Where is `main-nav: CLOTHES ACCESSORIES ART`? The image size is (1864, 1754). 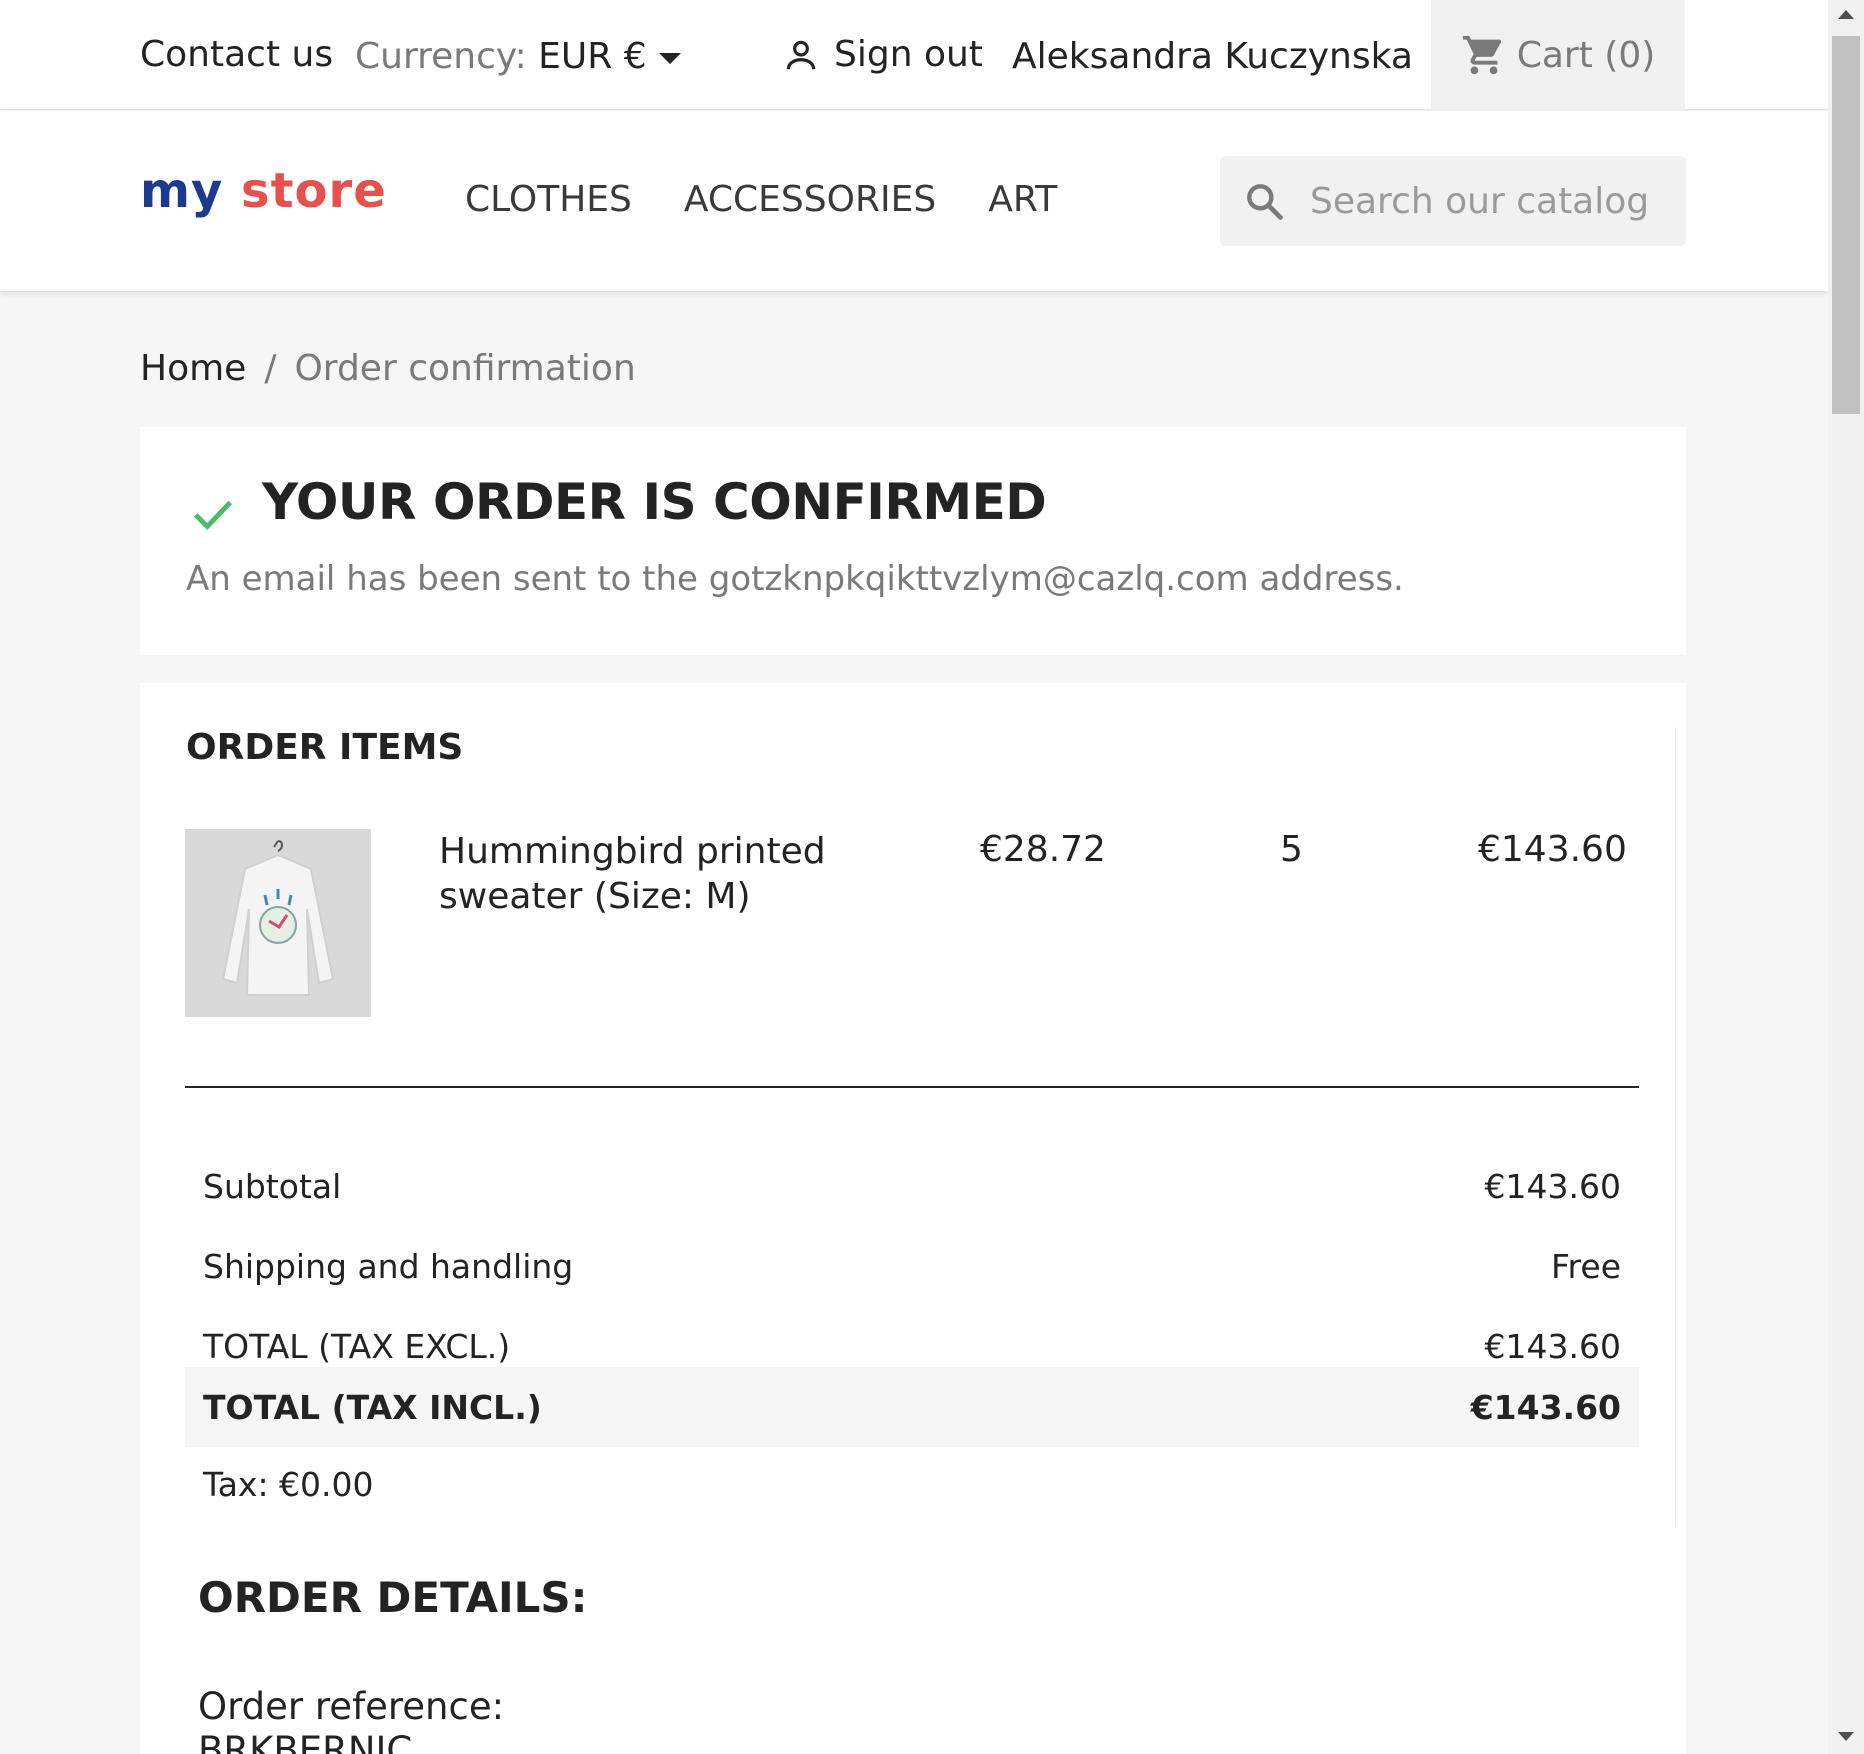
main-nav: CLOTHES ACCESSORIES ART is located at coordinates (761, 199).